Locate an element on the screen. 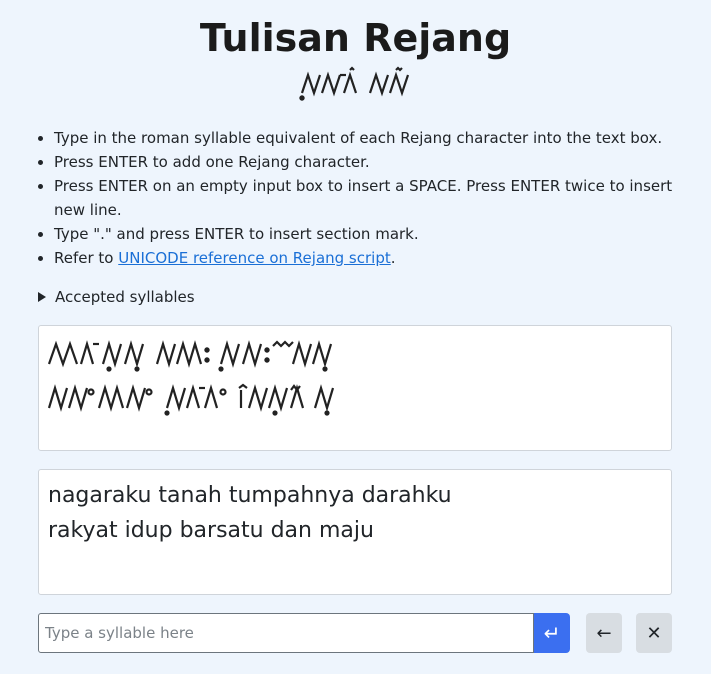 This screenshot has width=711, height=674. instruction-item: Press ENTER to add one Rejang character. is located at coordinates (374, 162).